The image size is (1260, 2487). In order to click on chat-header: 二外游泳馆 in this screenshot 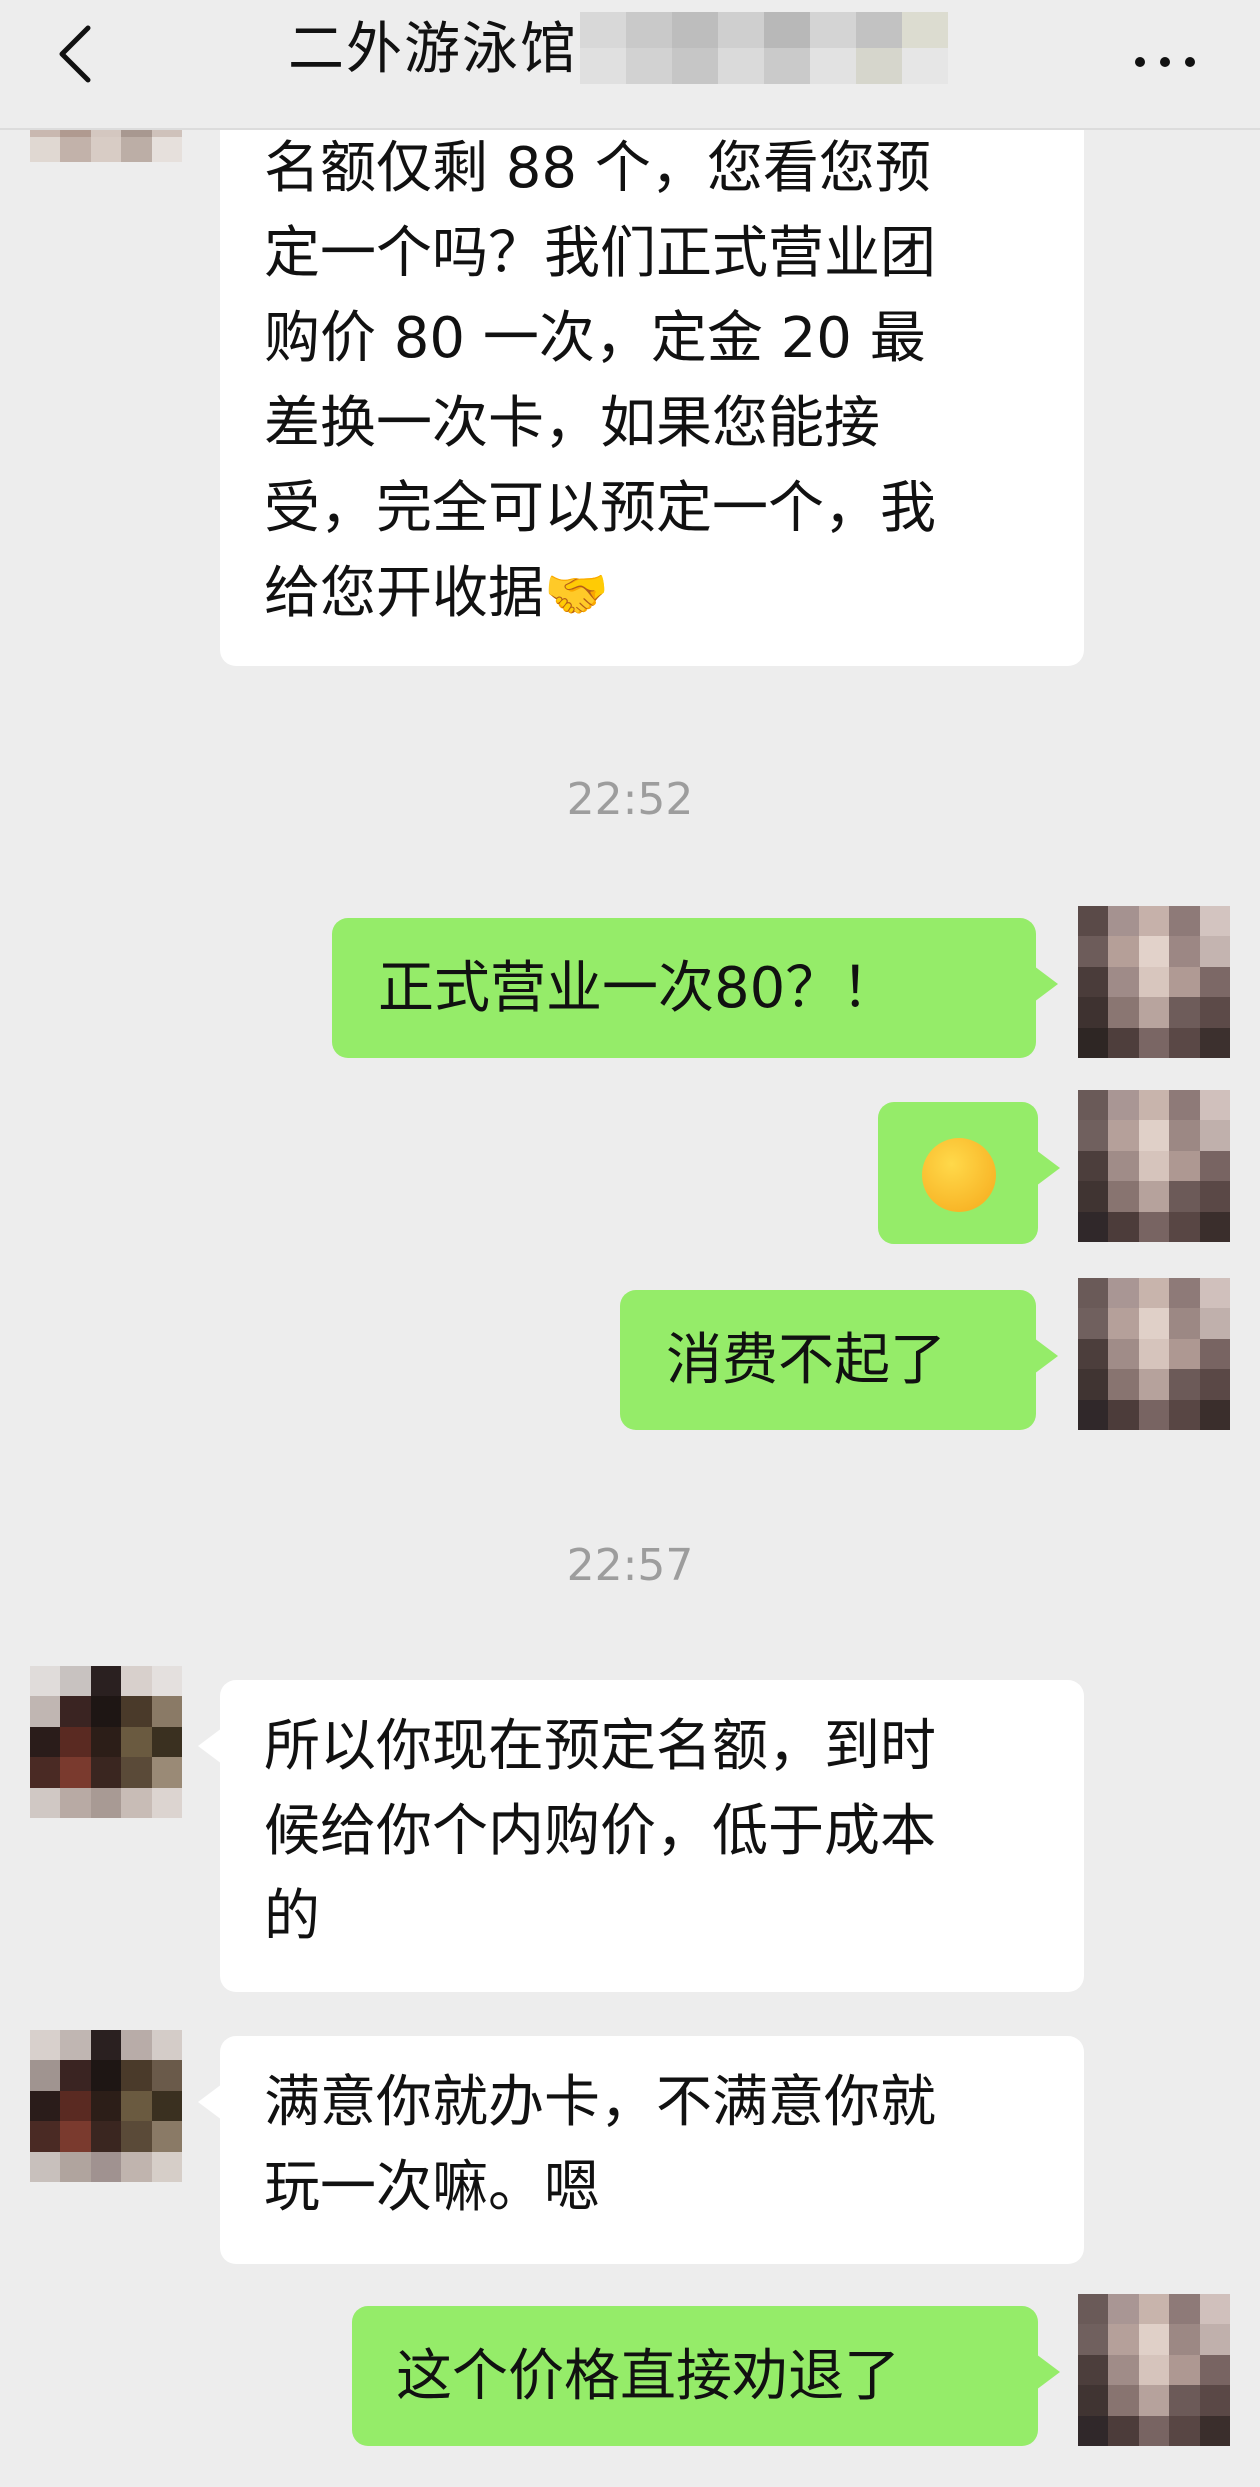, I will do `click(630, 65)`.